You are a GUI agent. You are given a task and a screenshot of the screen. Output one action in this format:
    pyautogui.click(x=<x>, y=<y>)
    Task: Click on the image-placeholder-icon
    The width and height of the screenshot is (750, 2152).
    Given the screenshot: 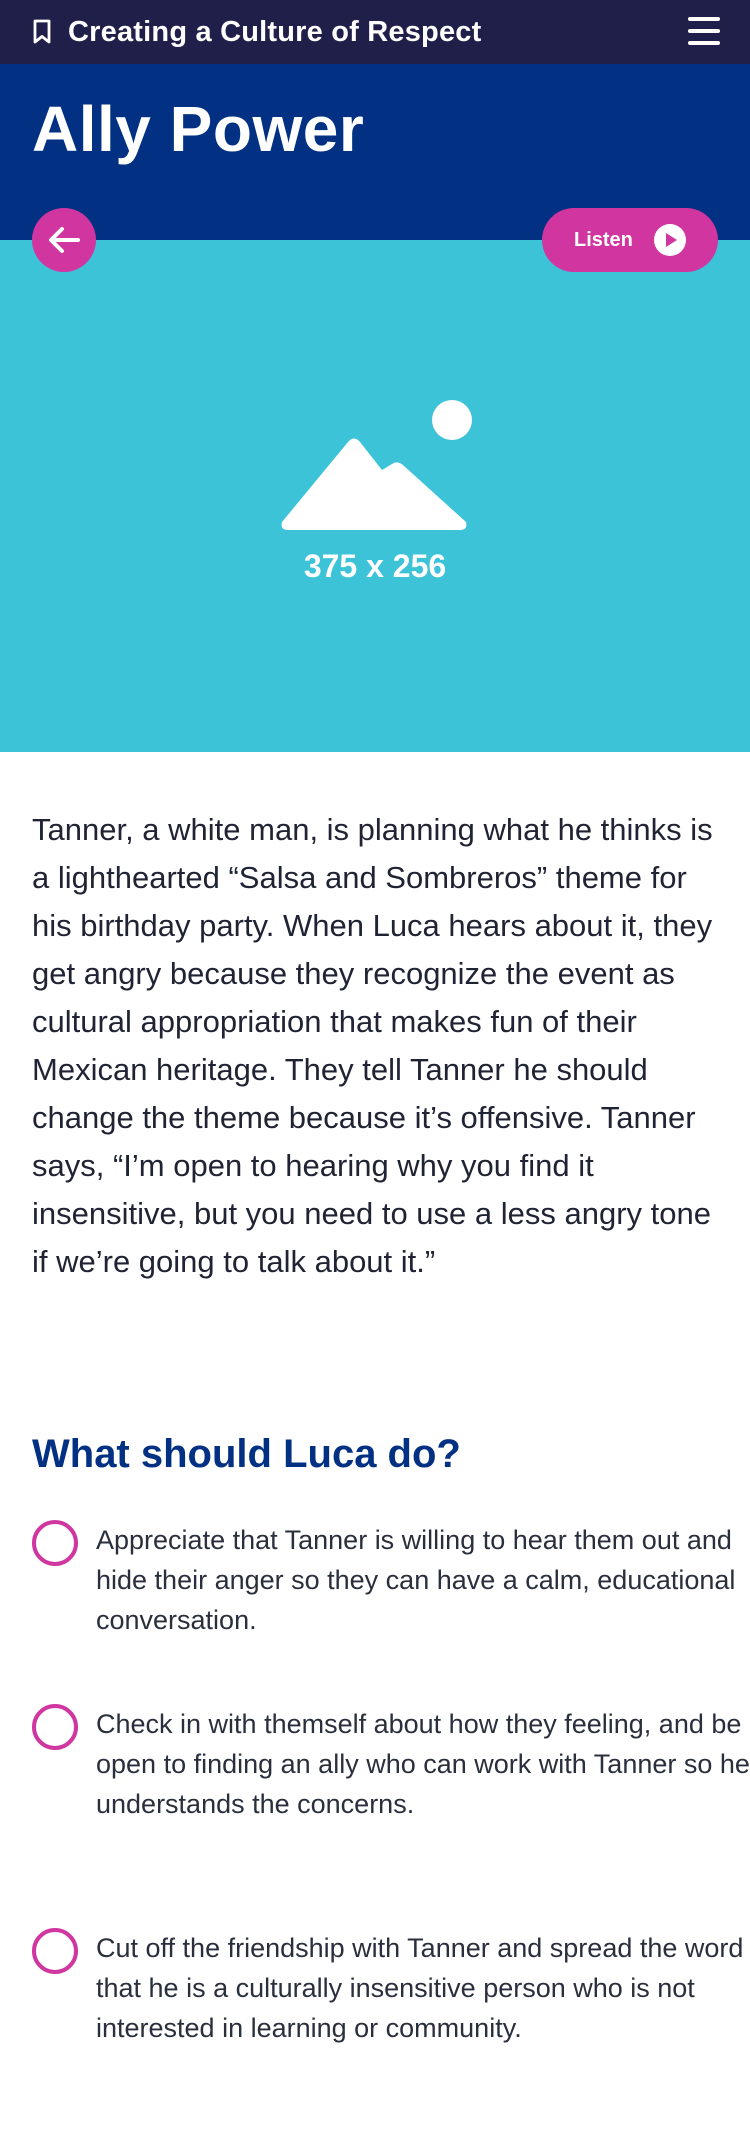 What is the action you would take?
    pyautogui.click(x=376, y=465)
    